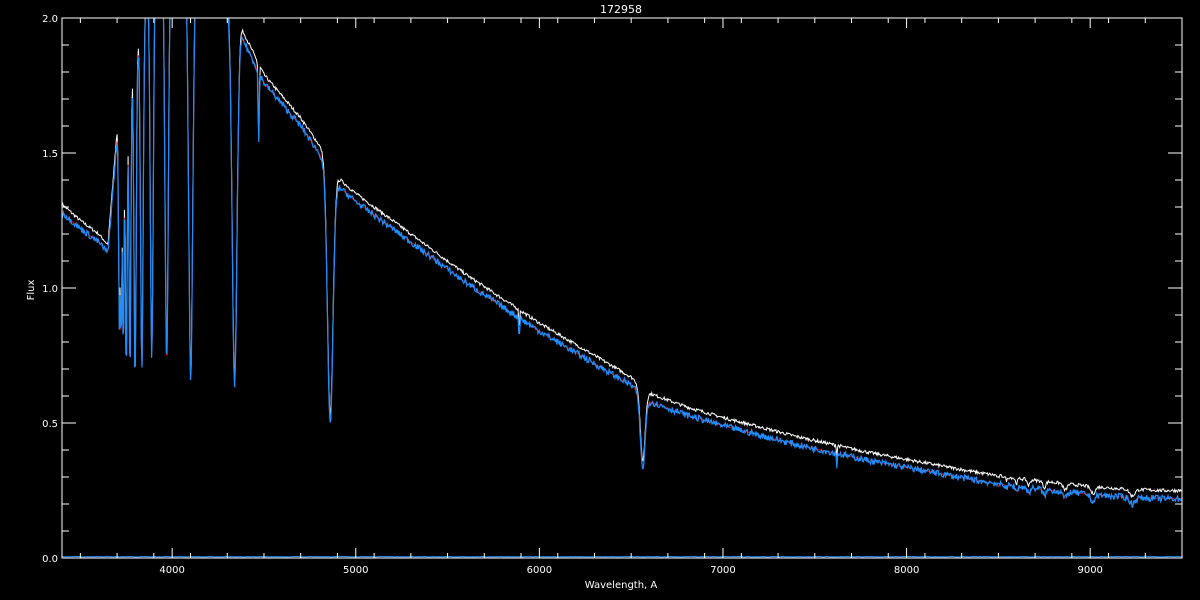 The width and height of the screenshot is (1200, 600). Describe the element at coordinates (539, 570) in the screenshot. I see `x-tick-label: 6000` at that location.